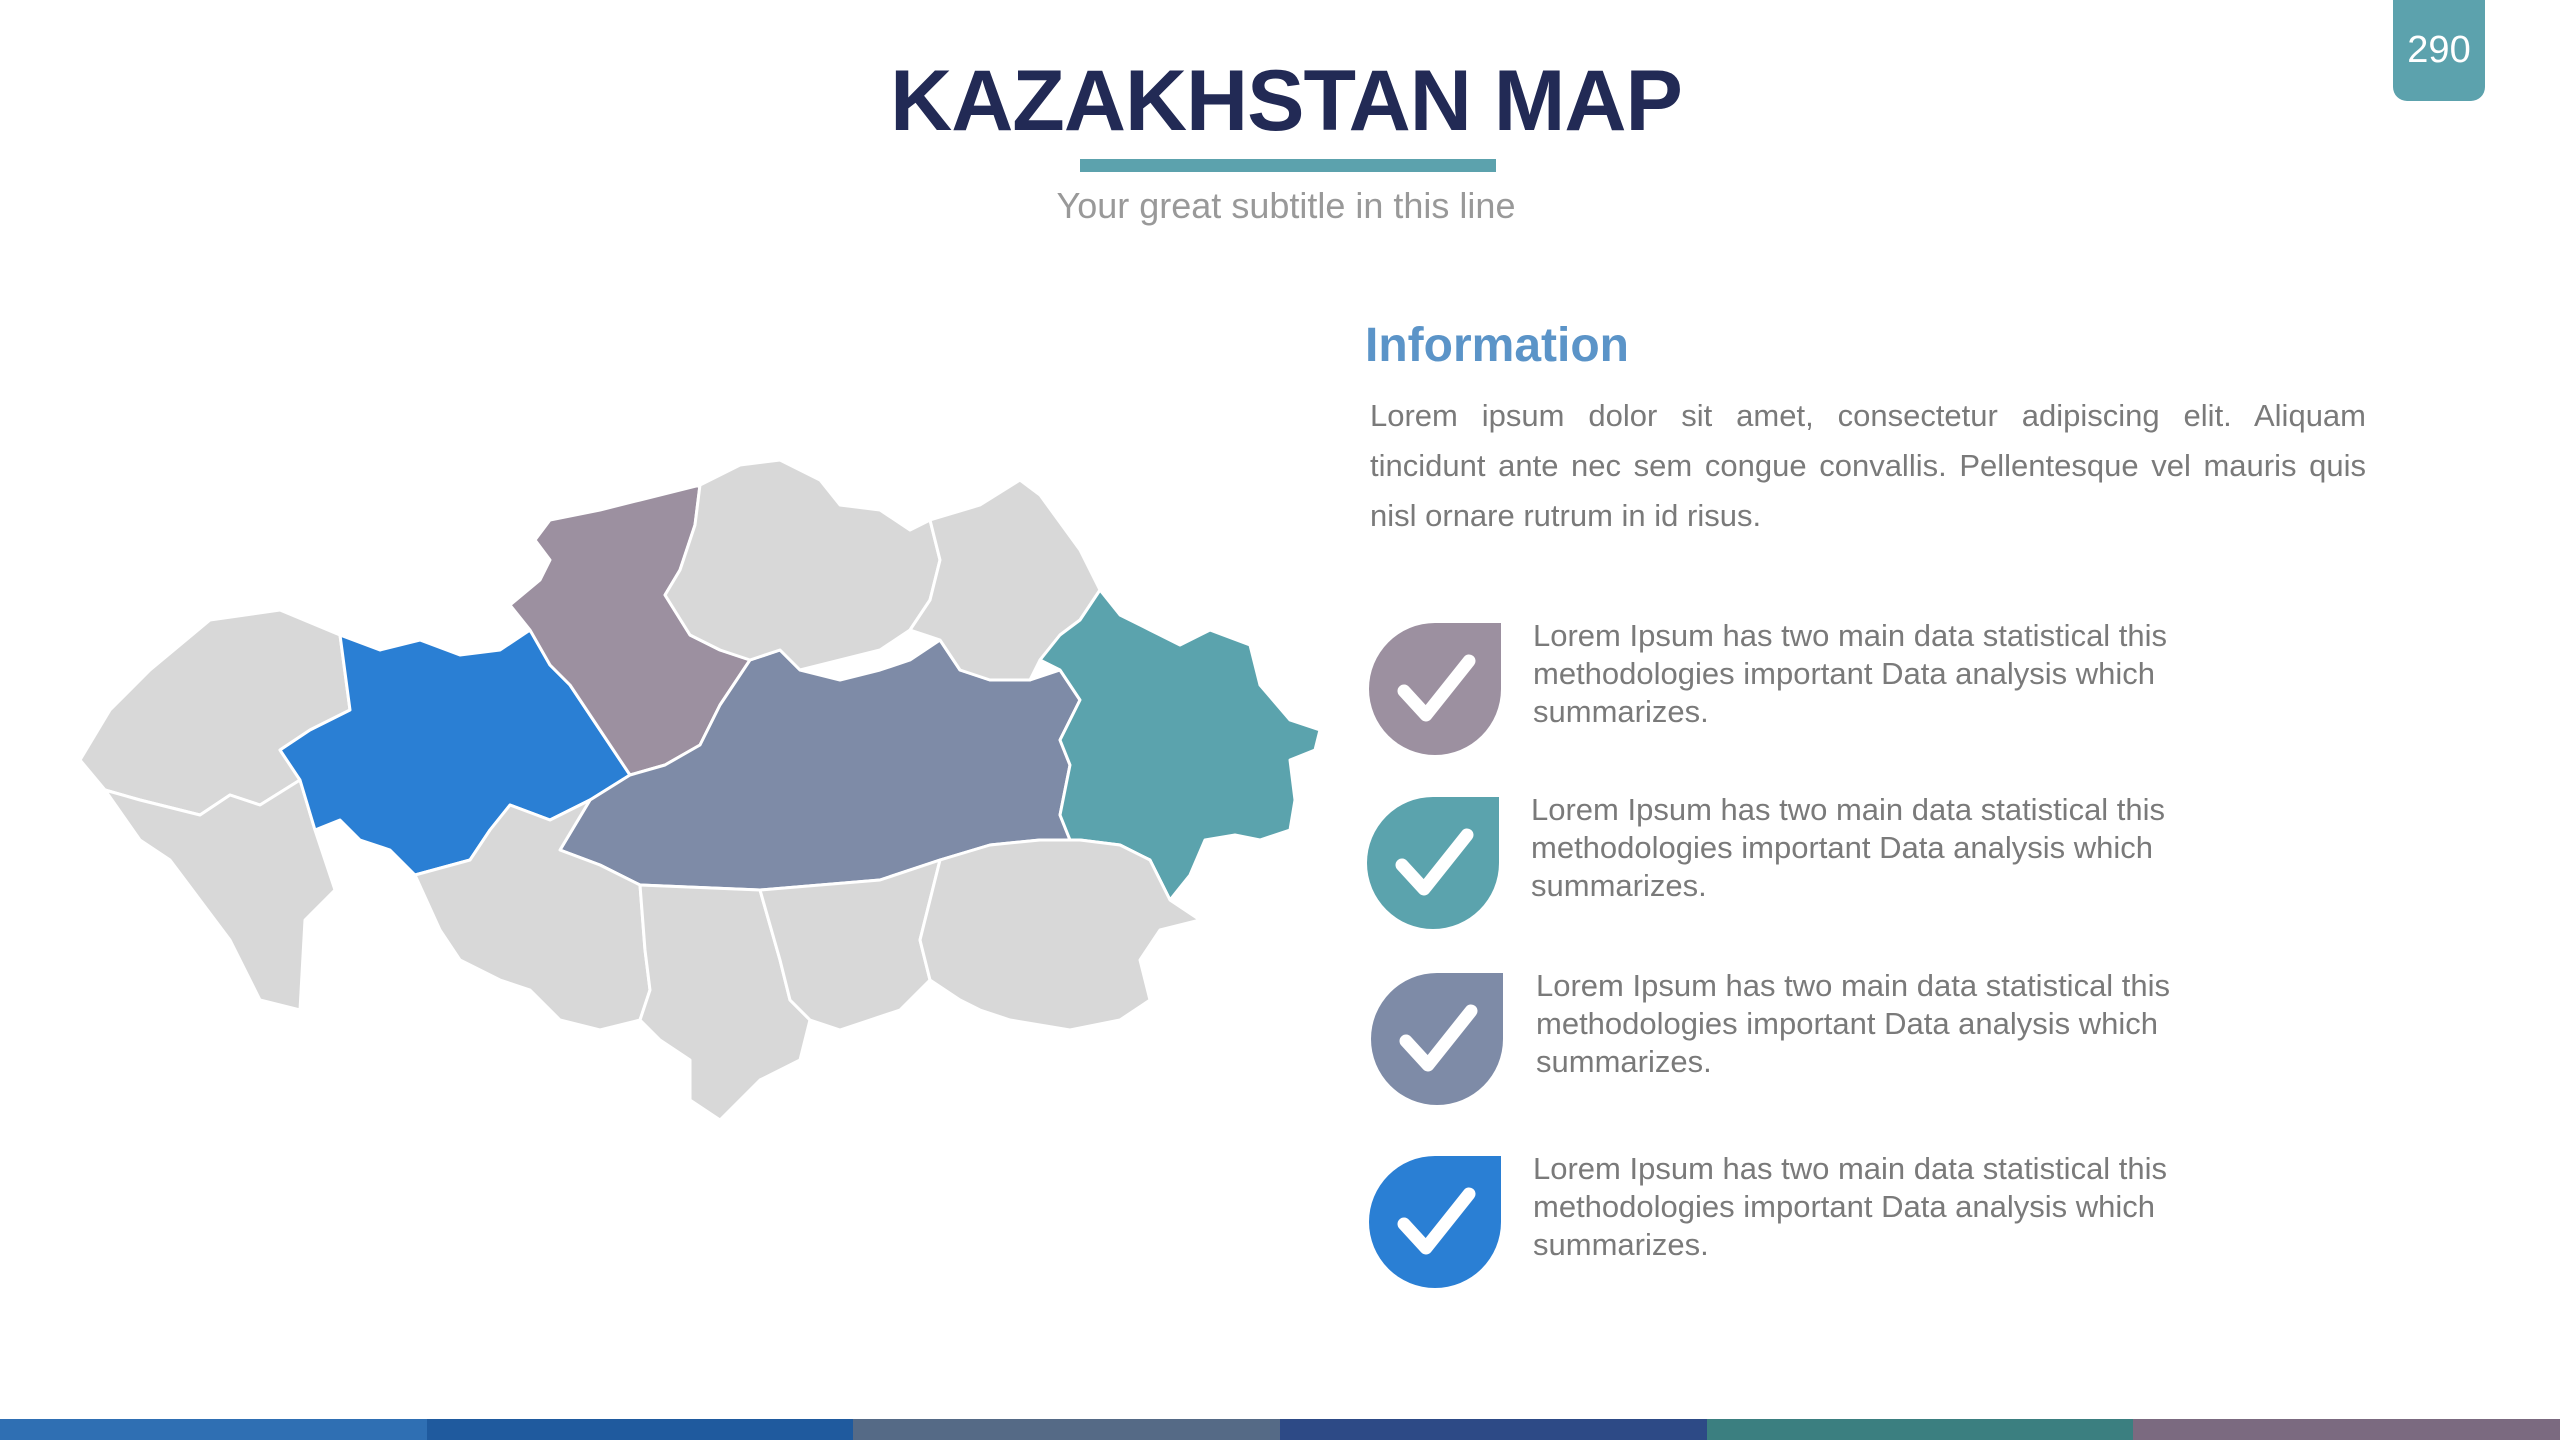 The width and height of the screenshot is (2560, 1440). I want to click on bottom-color-bar, so click(1280, 1429).